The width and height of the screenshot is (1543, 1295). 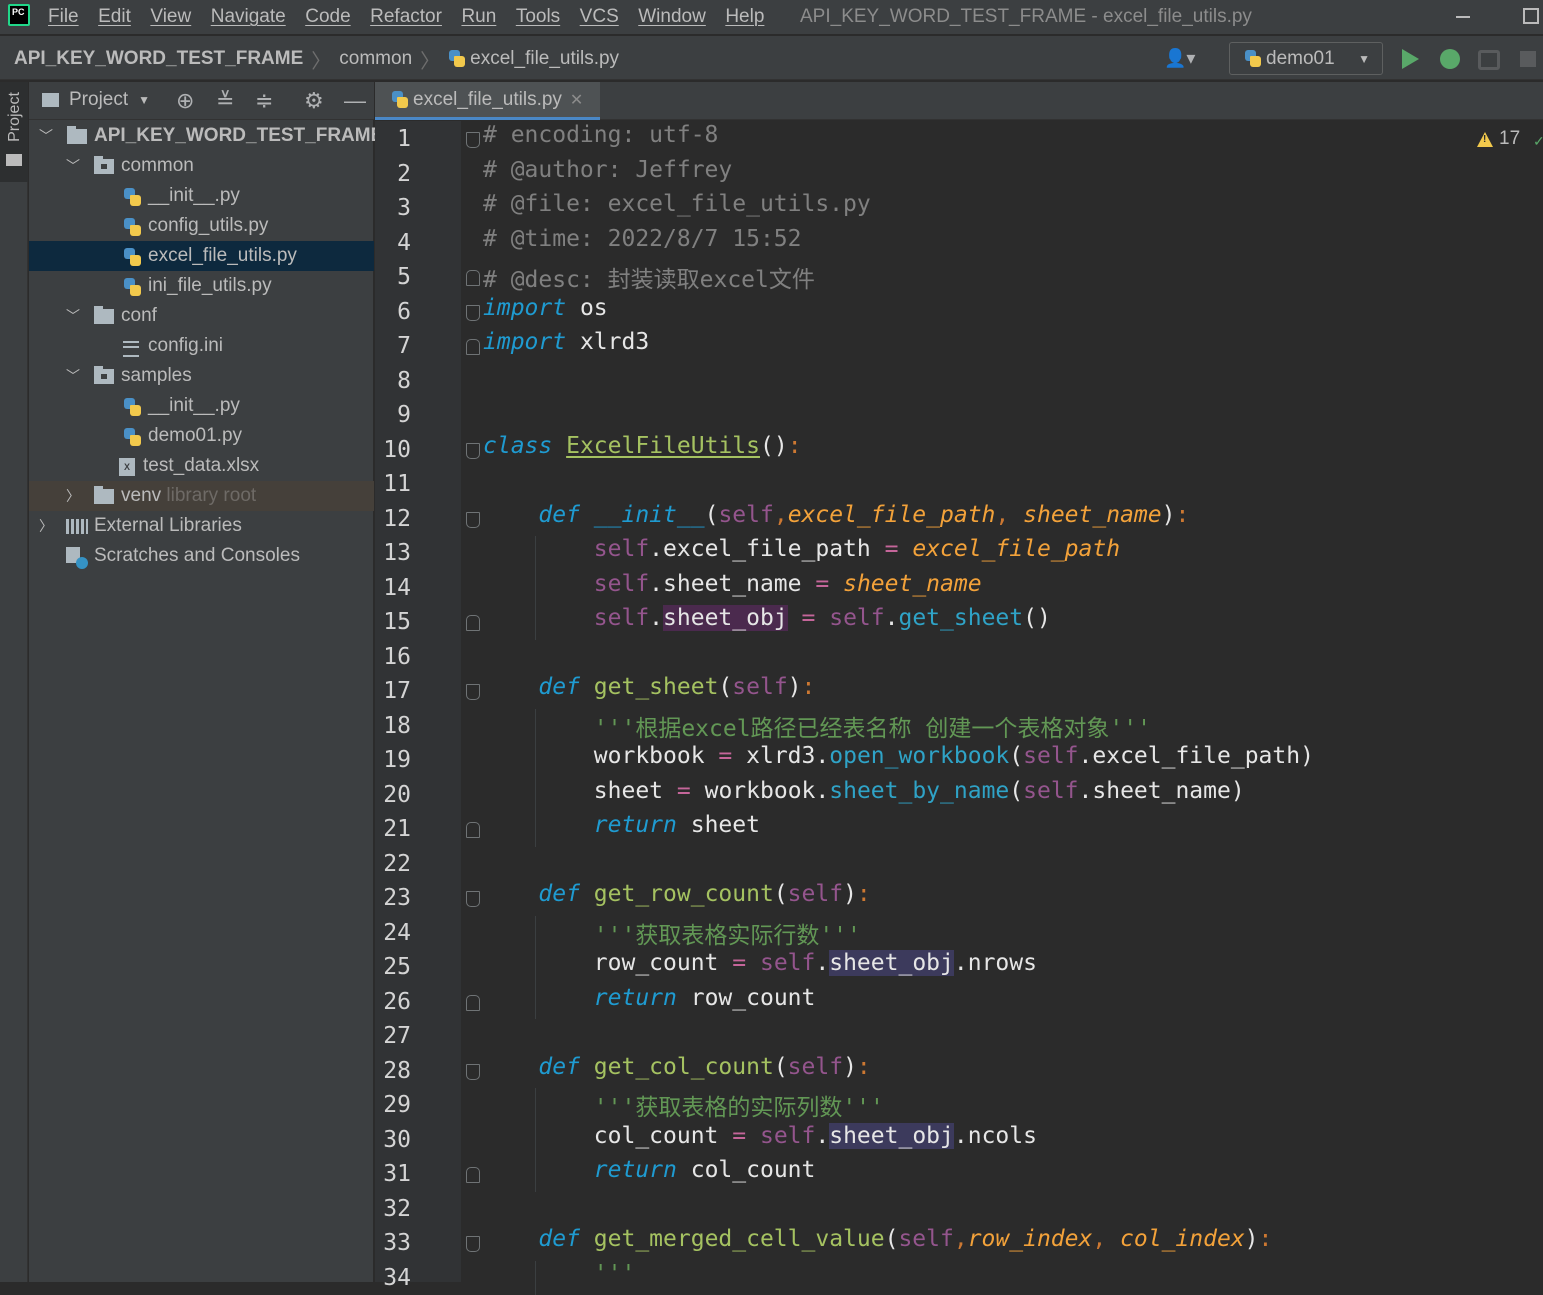 I want to click on line-number: 13, so click(x=393, y=553).